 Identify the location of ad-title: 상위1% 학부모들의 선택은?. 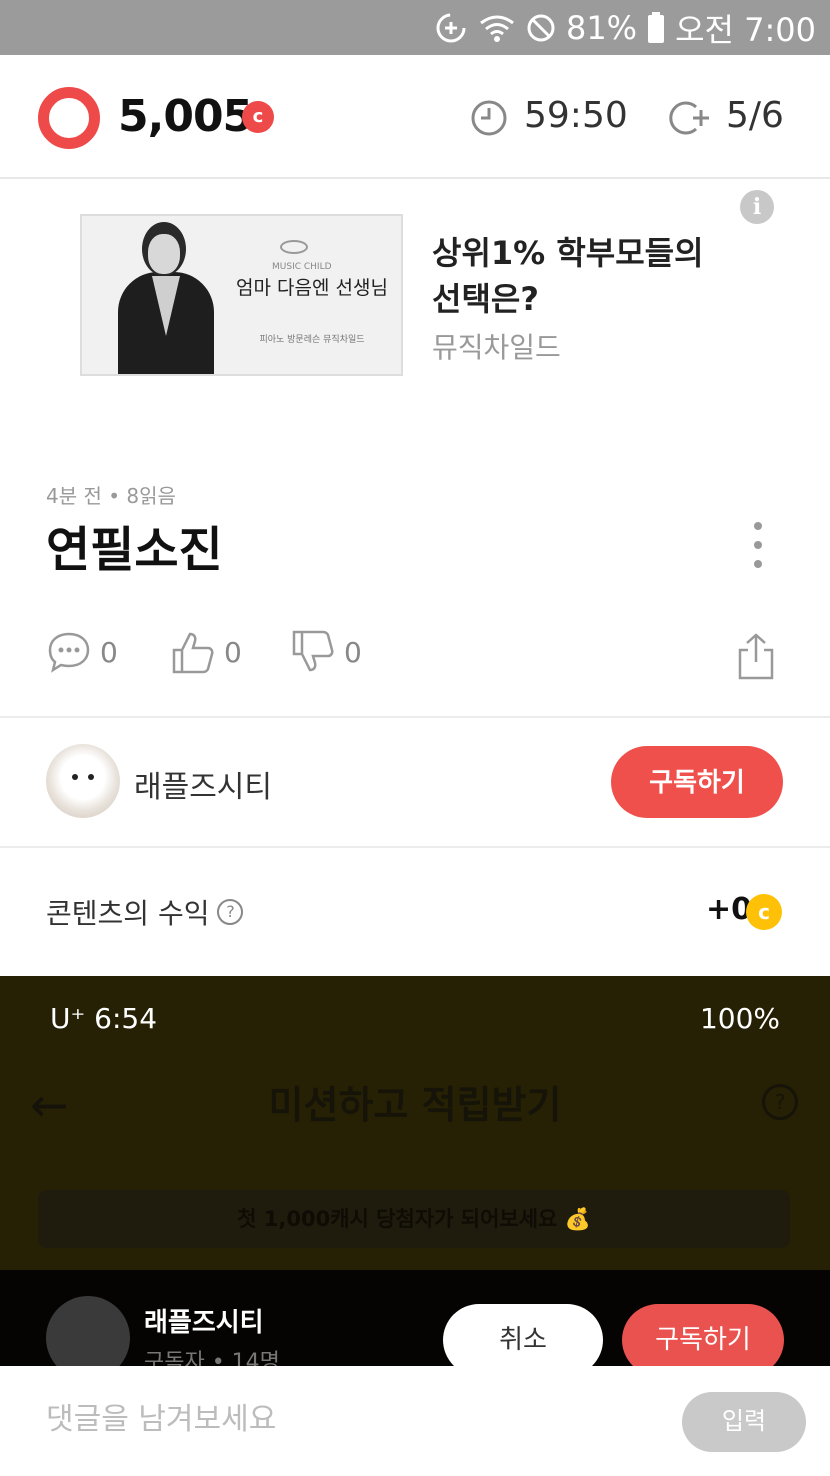
(582, 276).